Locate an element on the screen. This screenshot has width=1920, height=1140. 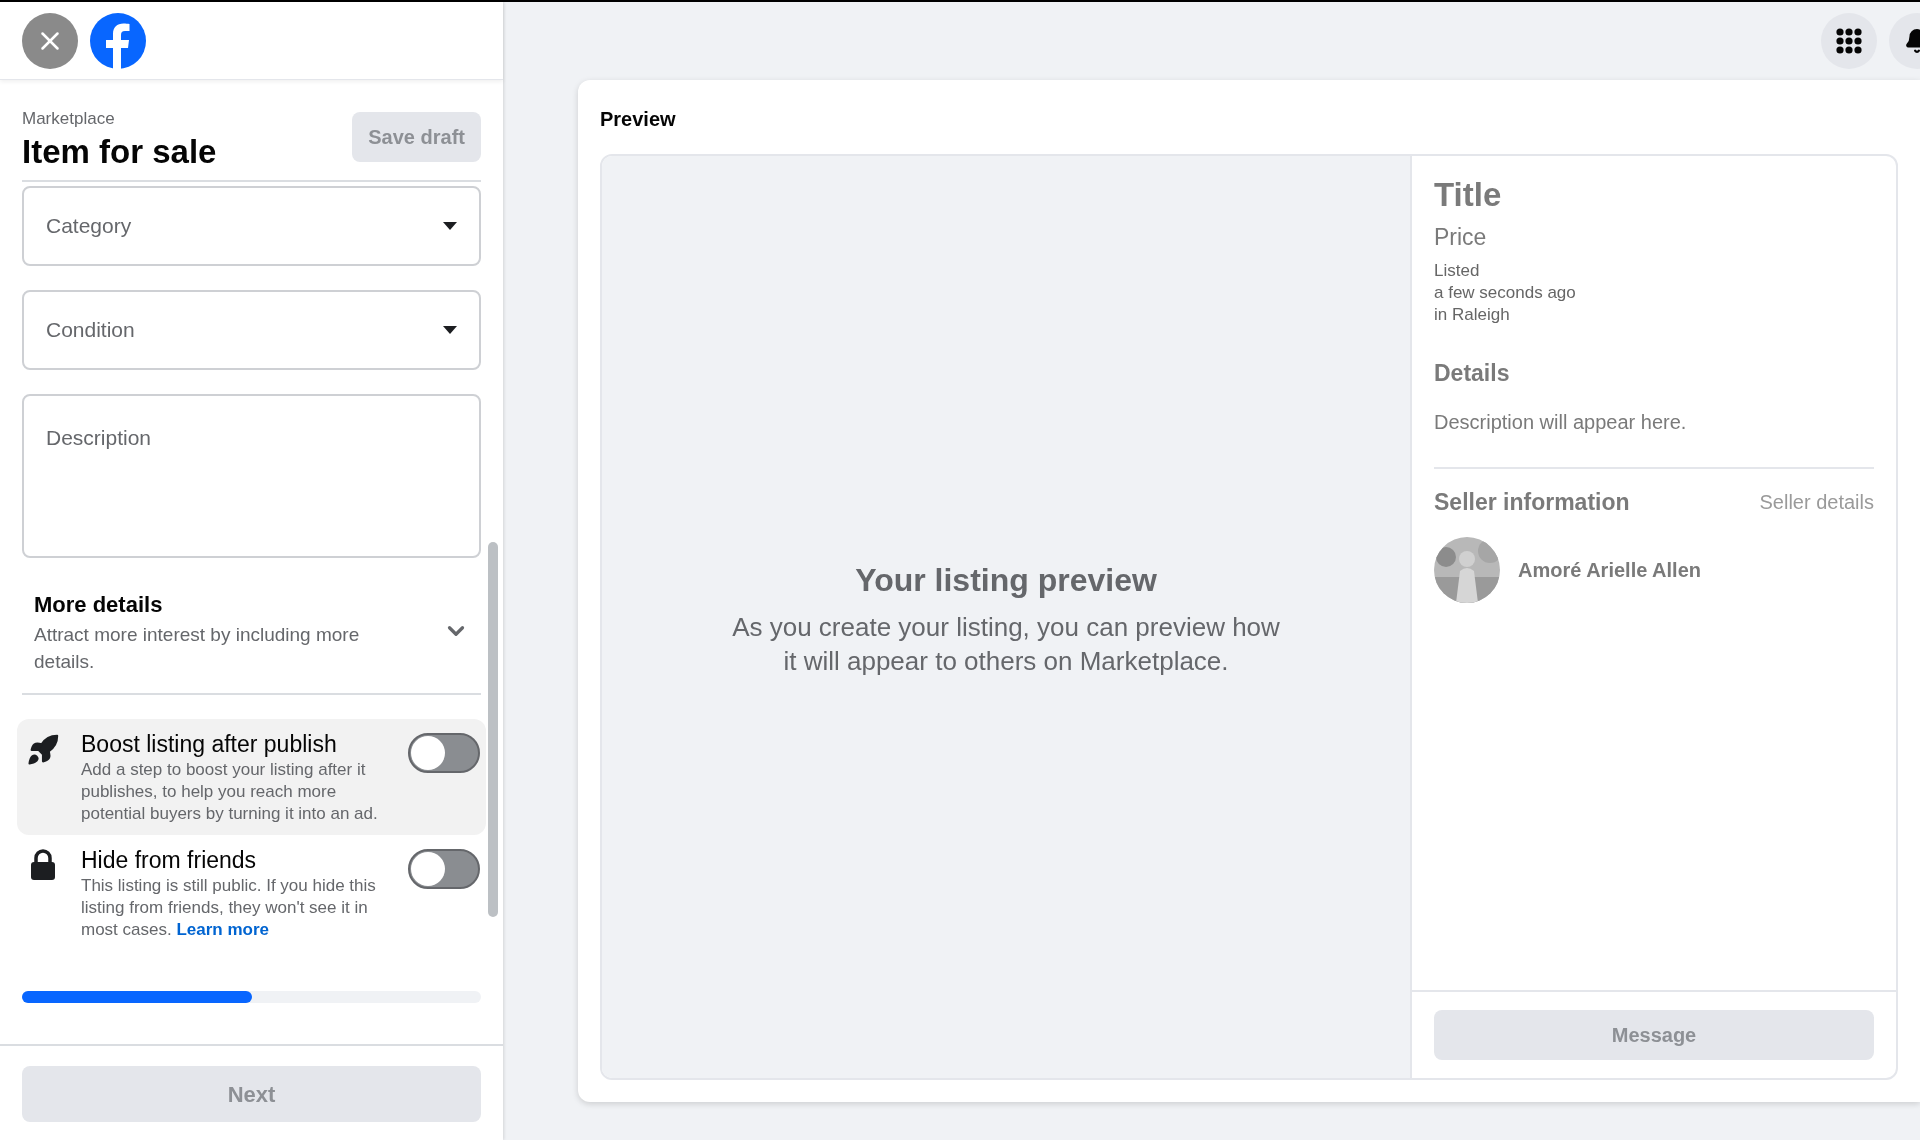
toggle-title: Boost listing after publish is located at coordinates (209, 744).